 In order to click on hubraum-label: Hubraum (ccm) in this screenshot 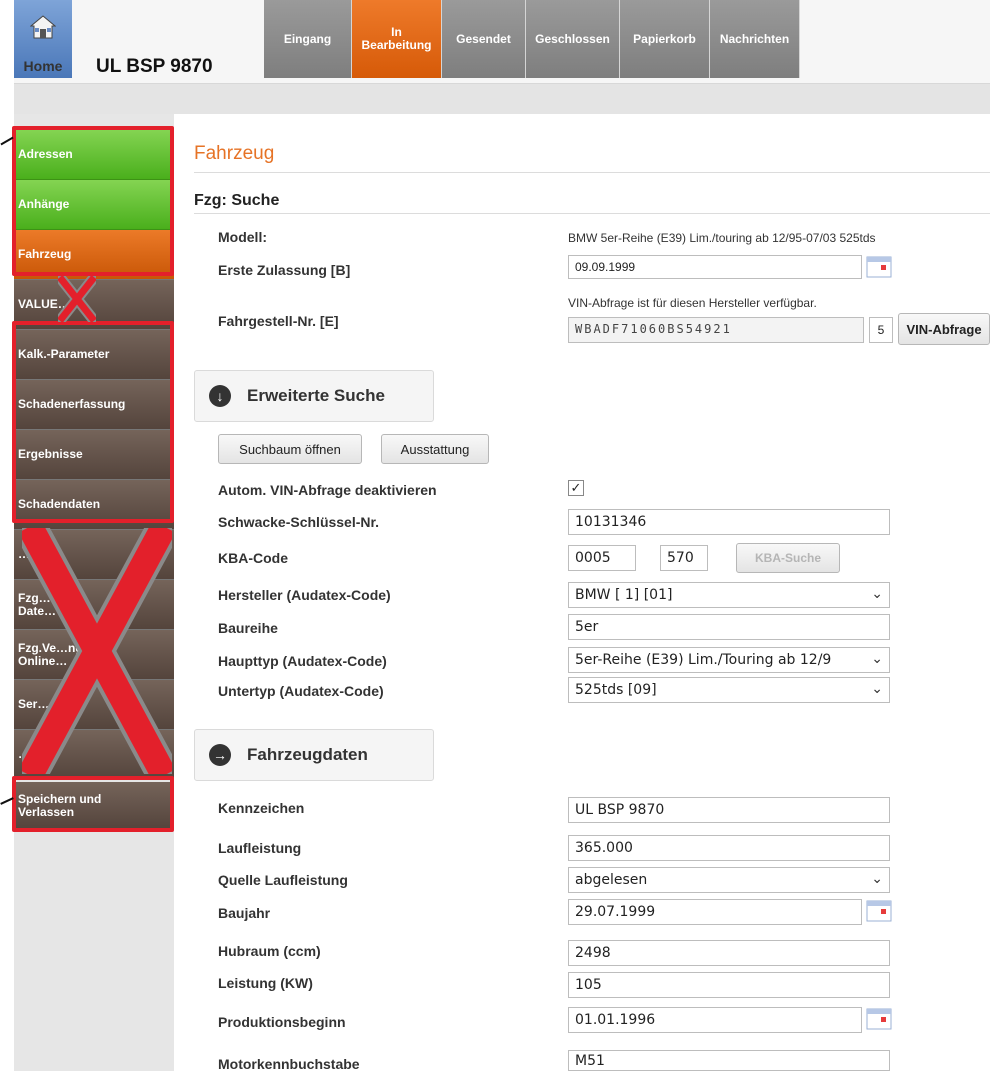, I will do `click(269, 951)`.